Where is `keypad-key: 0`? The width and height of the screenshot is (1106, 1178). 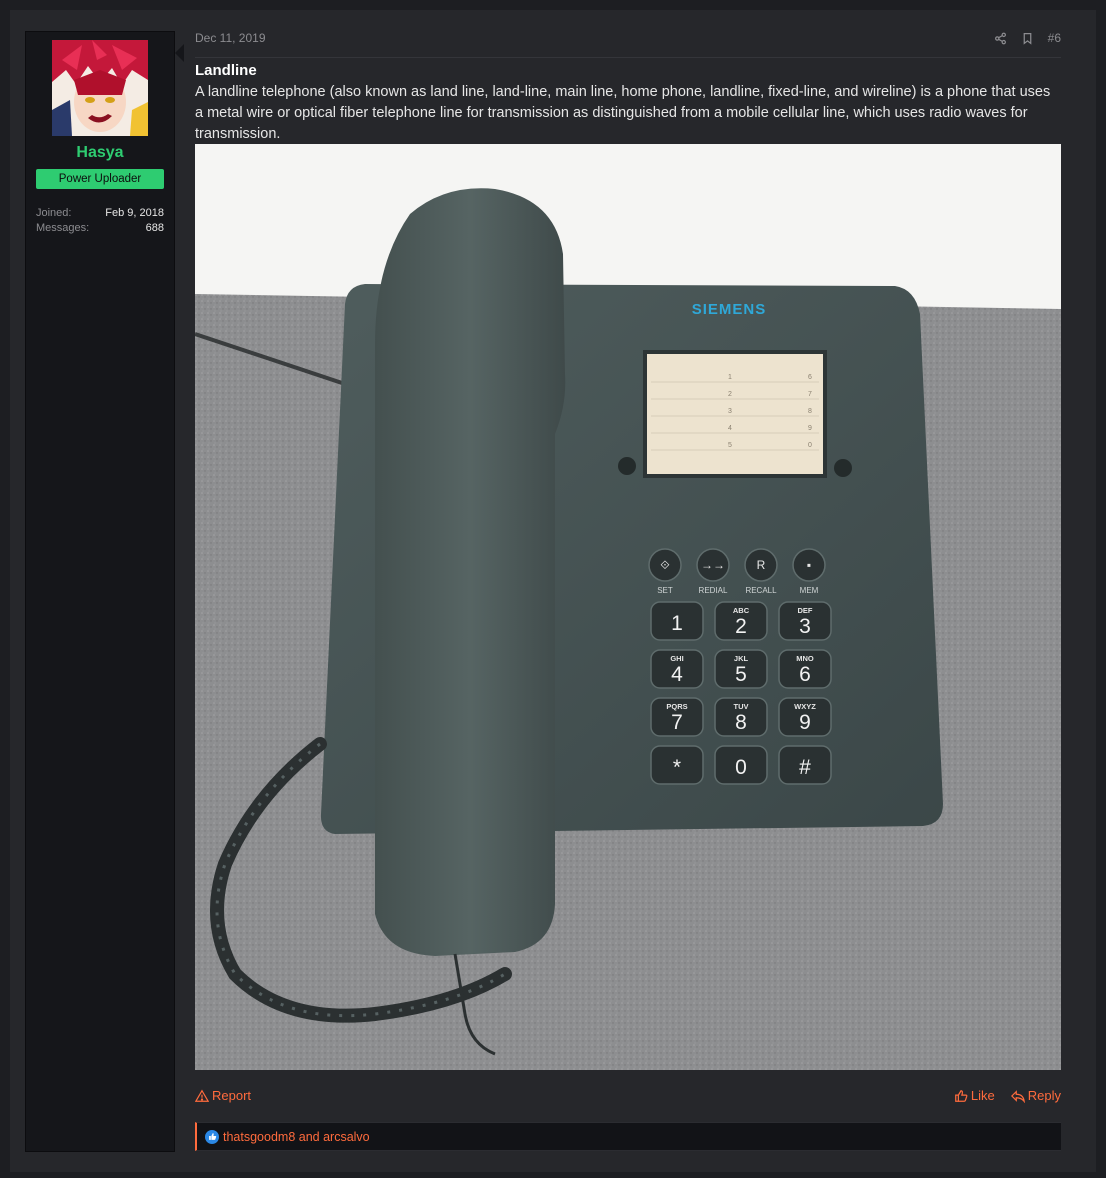
keypad-key: 0 is located at coordinates (741, 765).